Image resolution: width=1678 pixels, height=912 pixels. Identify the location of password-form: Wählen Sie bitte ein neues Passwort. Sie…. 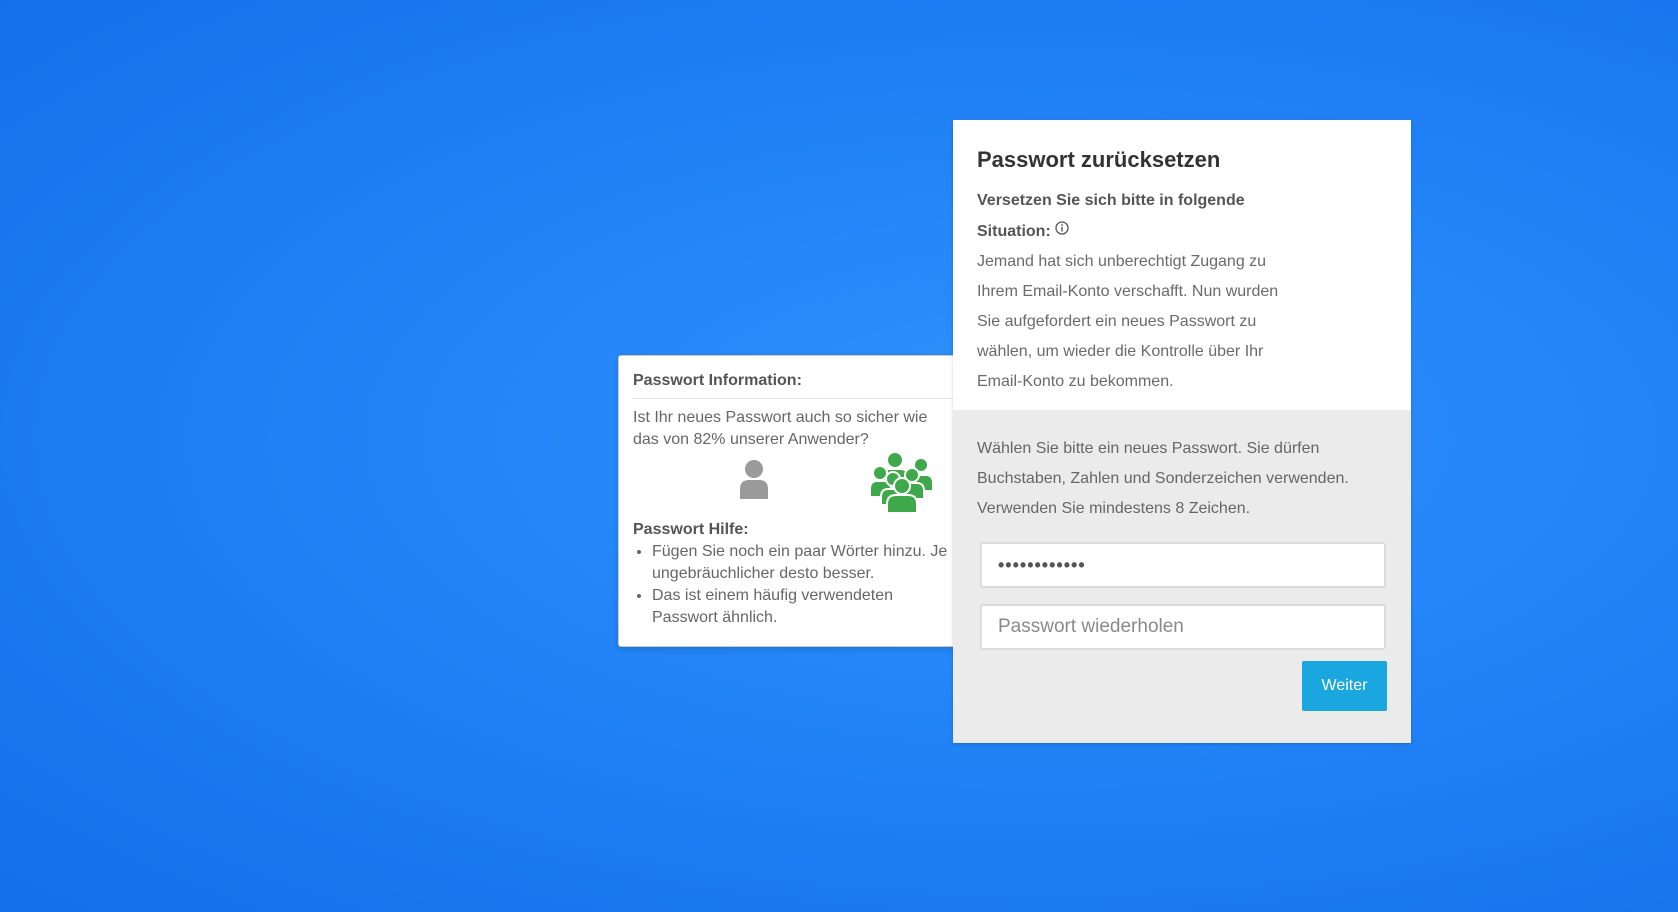
(1182, 576).